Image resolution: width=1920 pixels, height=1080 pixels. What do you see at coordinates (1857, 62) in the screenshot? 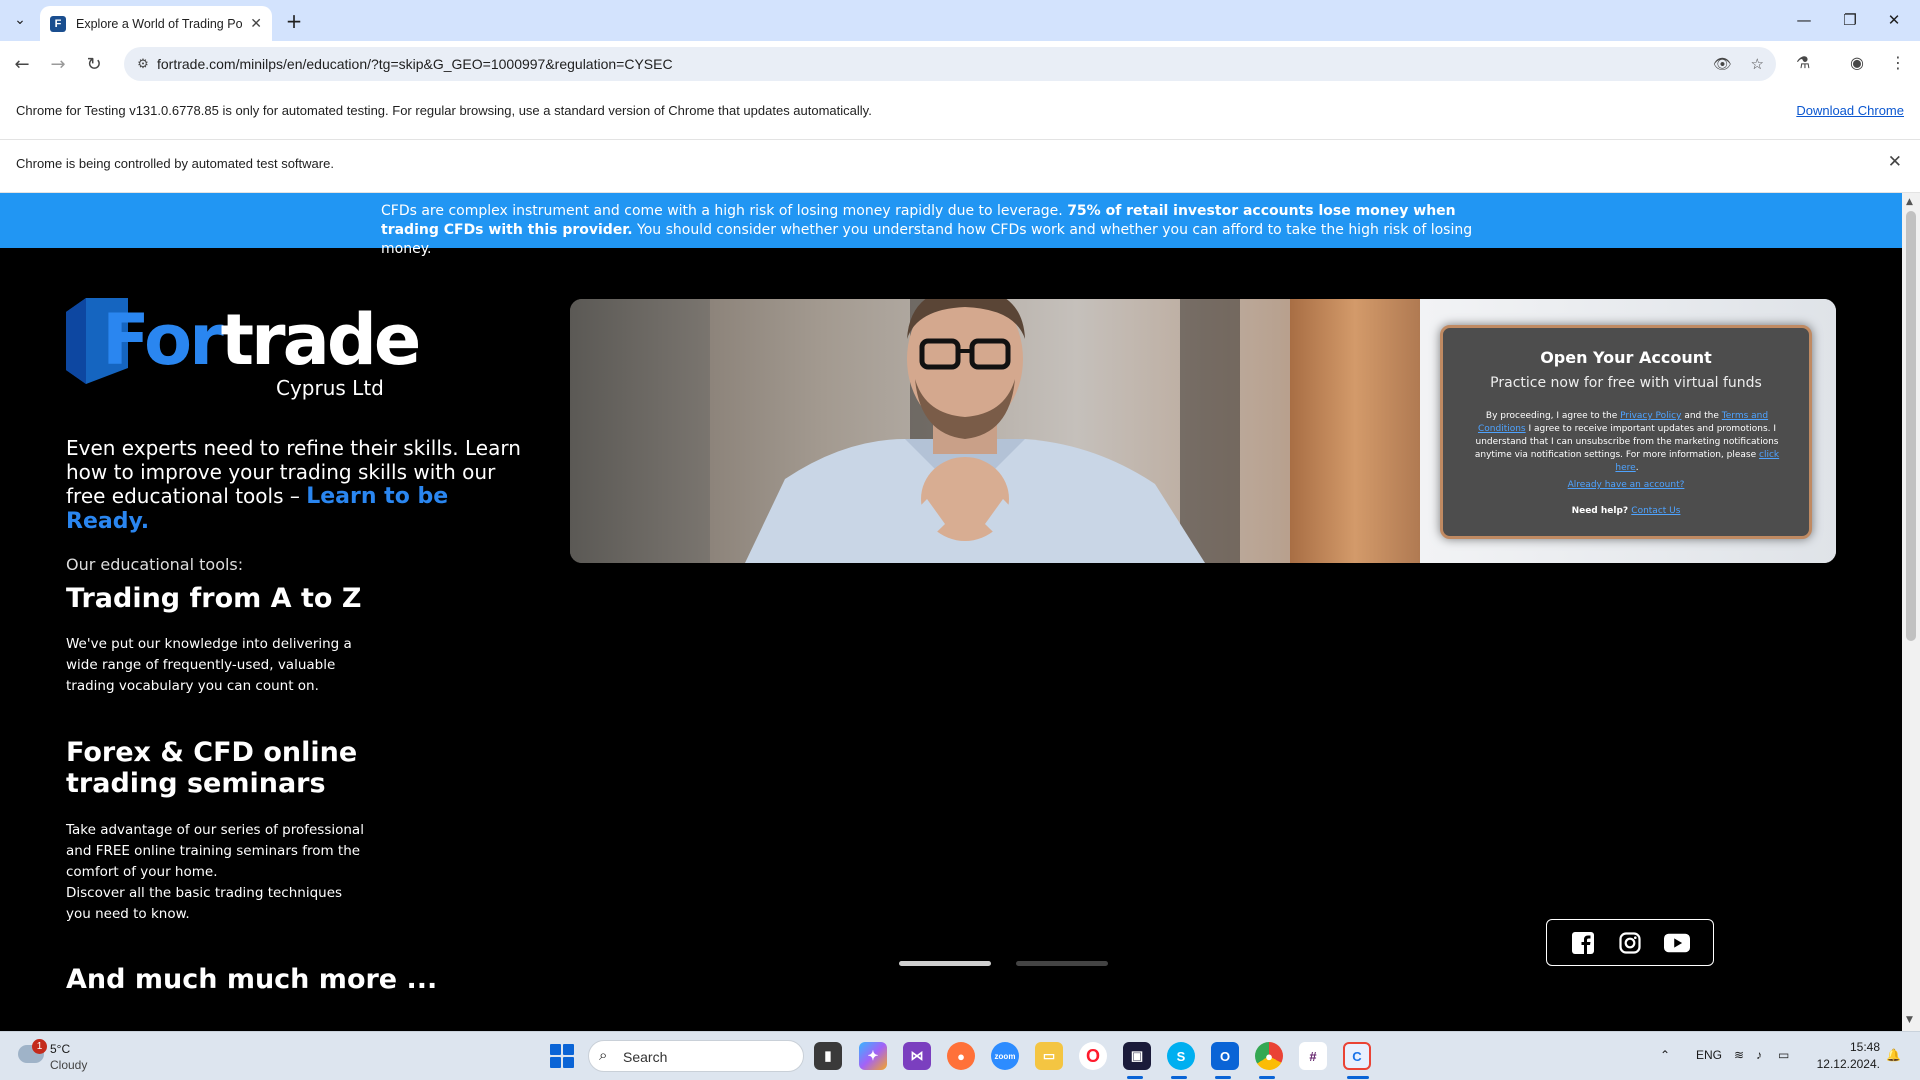
I see `profile-icon: ◉` at bounding box center [1857, 62].